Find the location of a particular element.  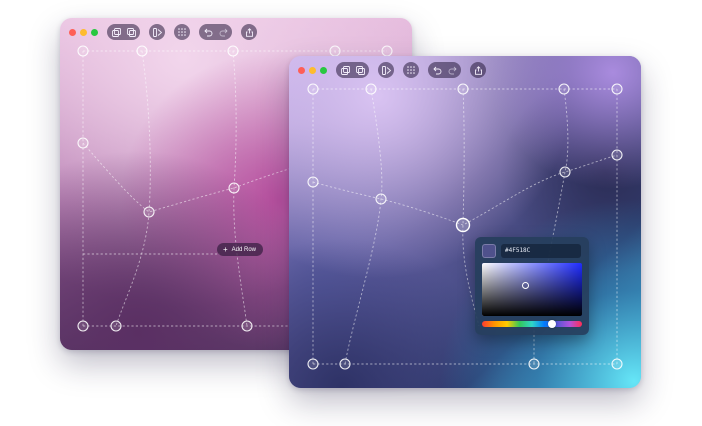

back-traffic-lights is located at coordinates (83, 32).